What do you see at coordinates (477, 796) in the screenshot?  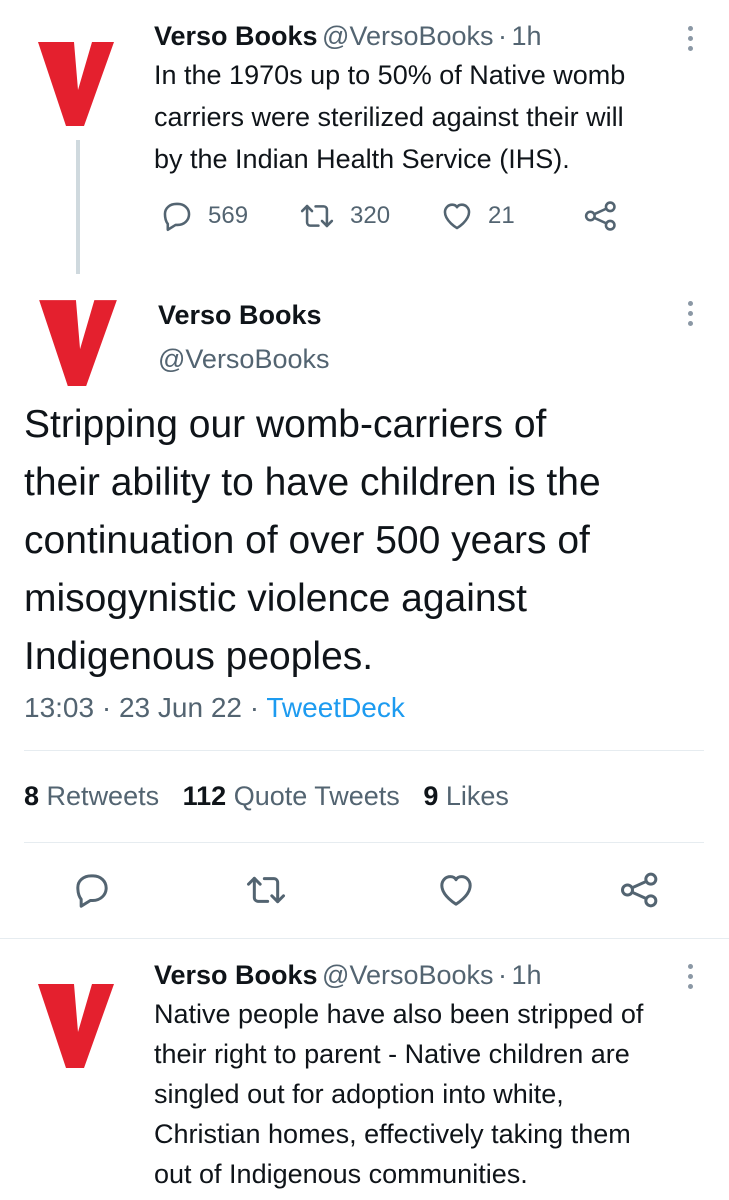 I see `likes-label: Likes` at bounding box center [477, 796].